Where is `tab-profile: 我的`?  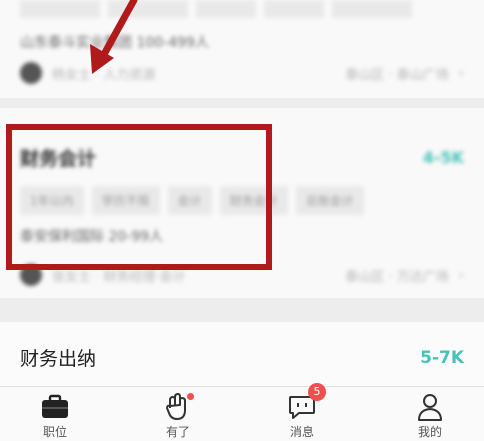 tab-profile: 我的 is located at coordinates (430, 415).